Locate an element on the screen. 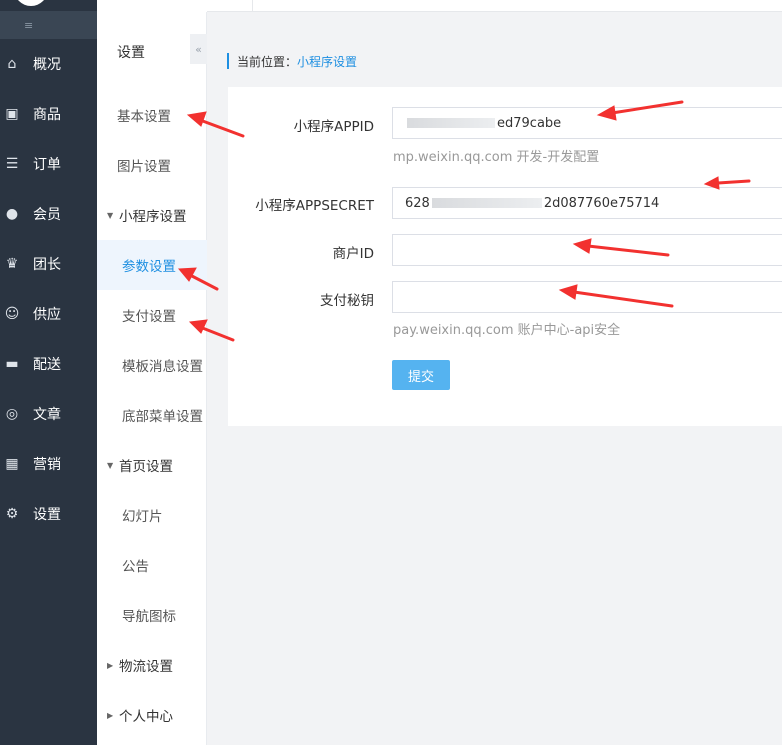 The height and width of the screenshot is (745, 782). submenu-toggle-button: « is located at coordinates (198, 49).